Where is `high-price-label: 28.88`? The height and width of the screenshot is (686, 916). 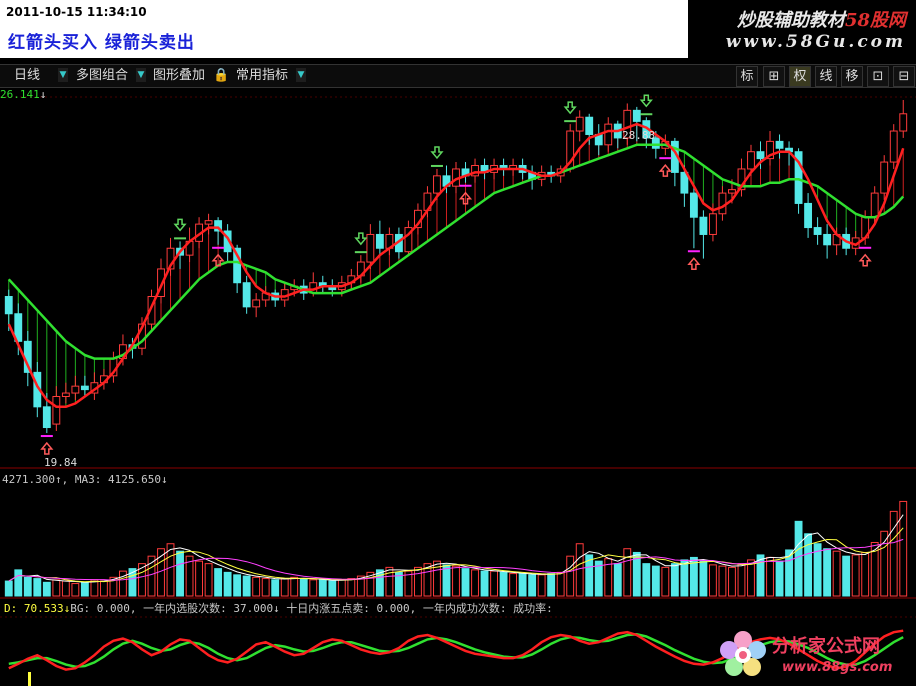
high-price-label: 28.88 is located at coordinates (639, 135).